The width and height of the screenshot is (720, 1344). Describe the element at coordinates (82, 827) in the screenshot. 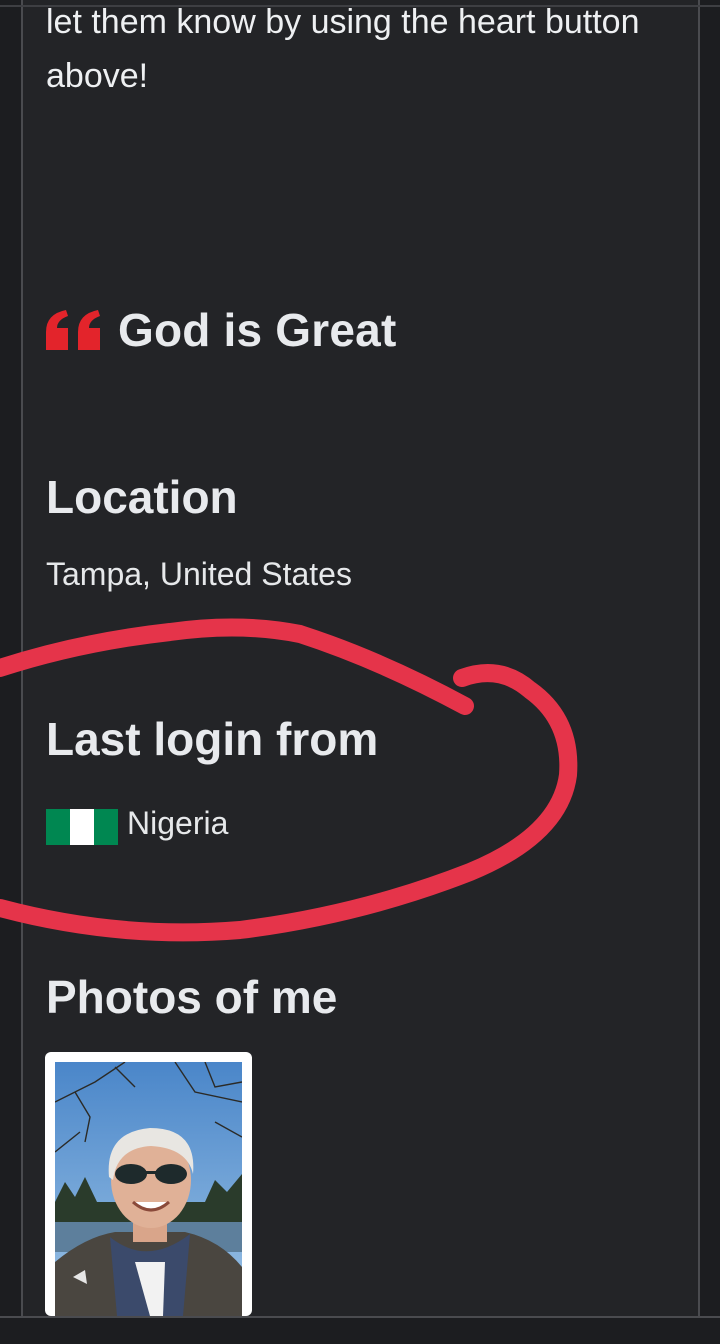

I see `nigeria-flag-icon` at that location.